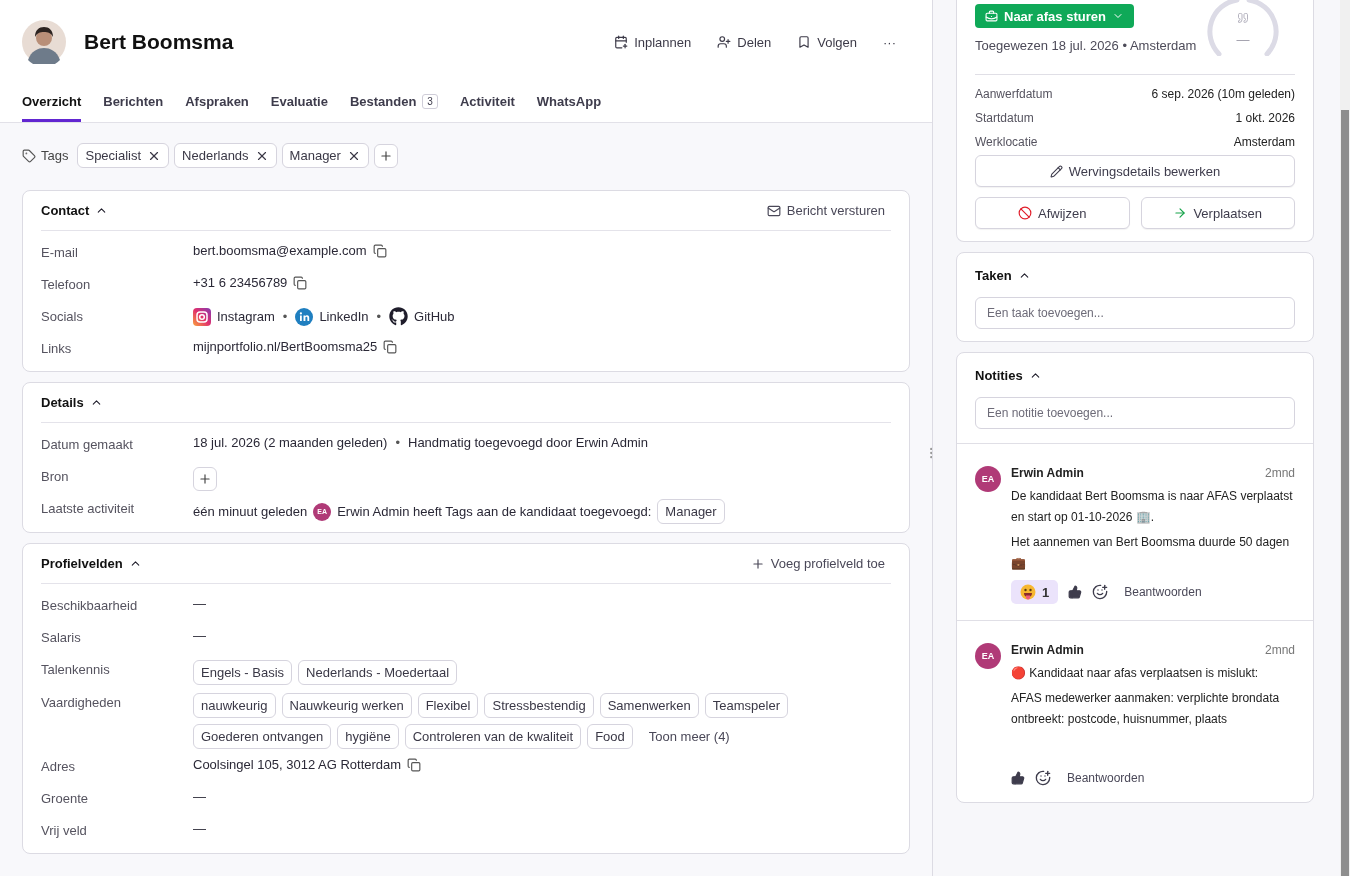 This screenshot has height=876, width=1350. What do you see at coordinates (29, 155) in the screenshot?
I see `tag-icon` at bounding box center [29, 155].